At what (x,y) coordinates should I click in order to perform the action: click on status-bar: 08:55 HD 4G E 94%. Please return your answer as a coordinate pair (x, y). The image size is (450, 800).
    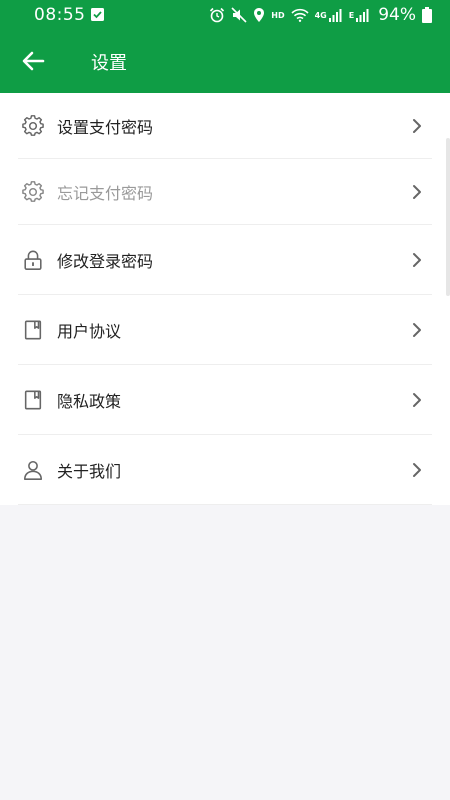
    Looking at the image, I should click on (225, 15).